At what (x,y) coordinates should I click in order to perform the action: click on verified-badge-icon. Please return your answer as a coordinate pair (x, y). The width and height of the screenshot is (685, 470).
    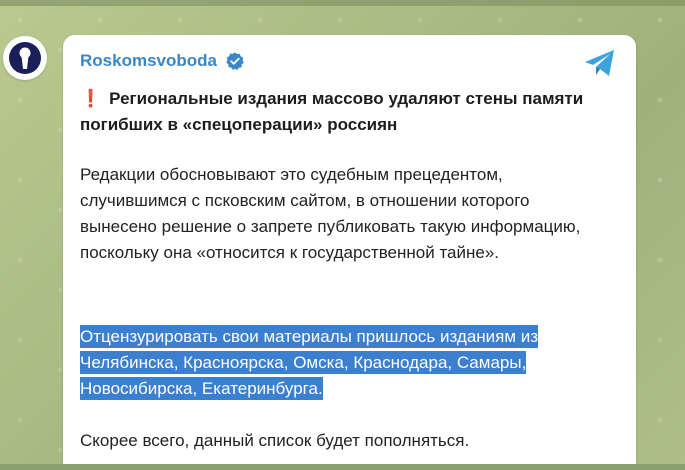
    Looking at the image, I should click on (235, 61).